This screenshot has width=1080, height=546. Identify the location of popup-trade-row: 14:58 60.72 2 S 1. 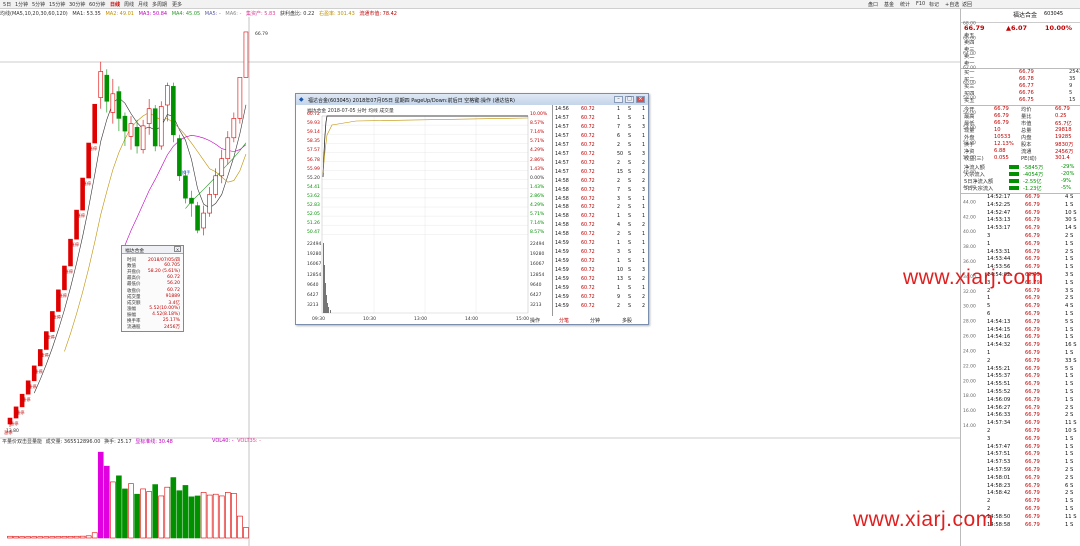
(601, 207).